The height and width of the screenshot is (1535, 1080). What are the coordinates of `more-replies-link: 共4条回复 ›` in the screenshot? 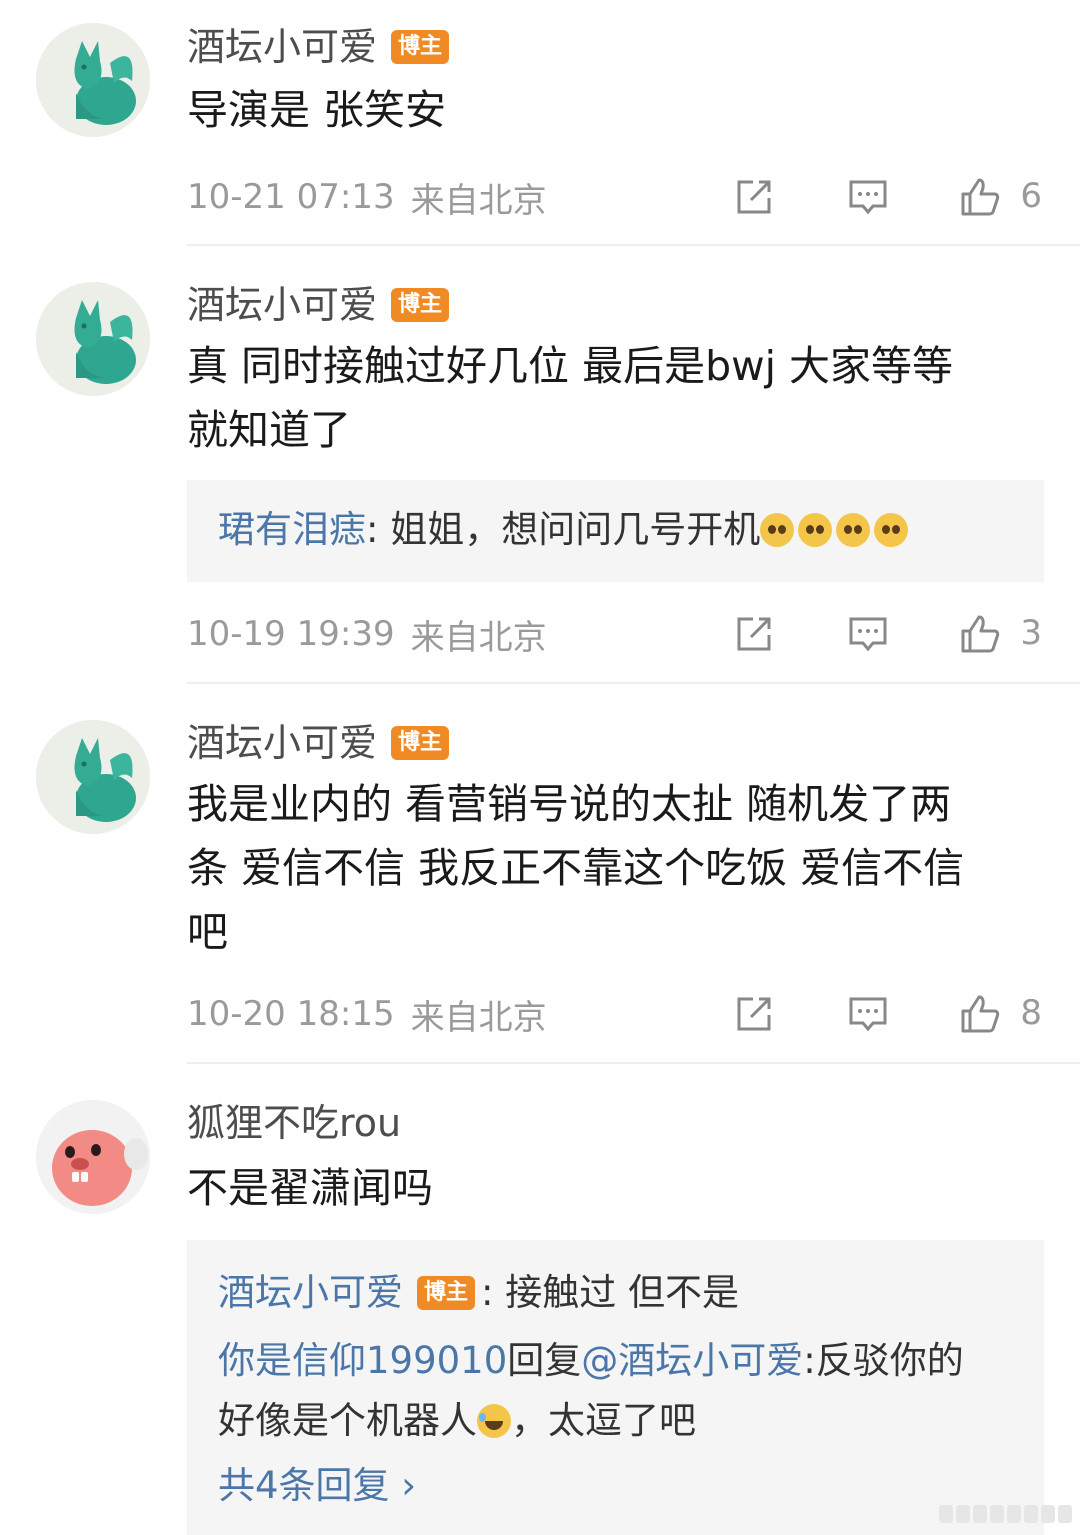 It's located at (317, 1486).